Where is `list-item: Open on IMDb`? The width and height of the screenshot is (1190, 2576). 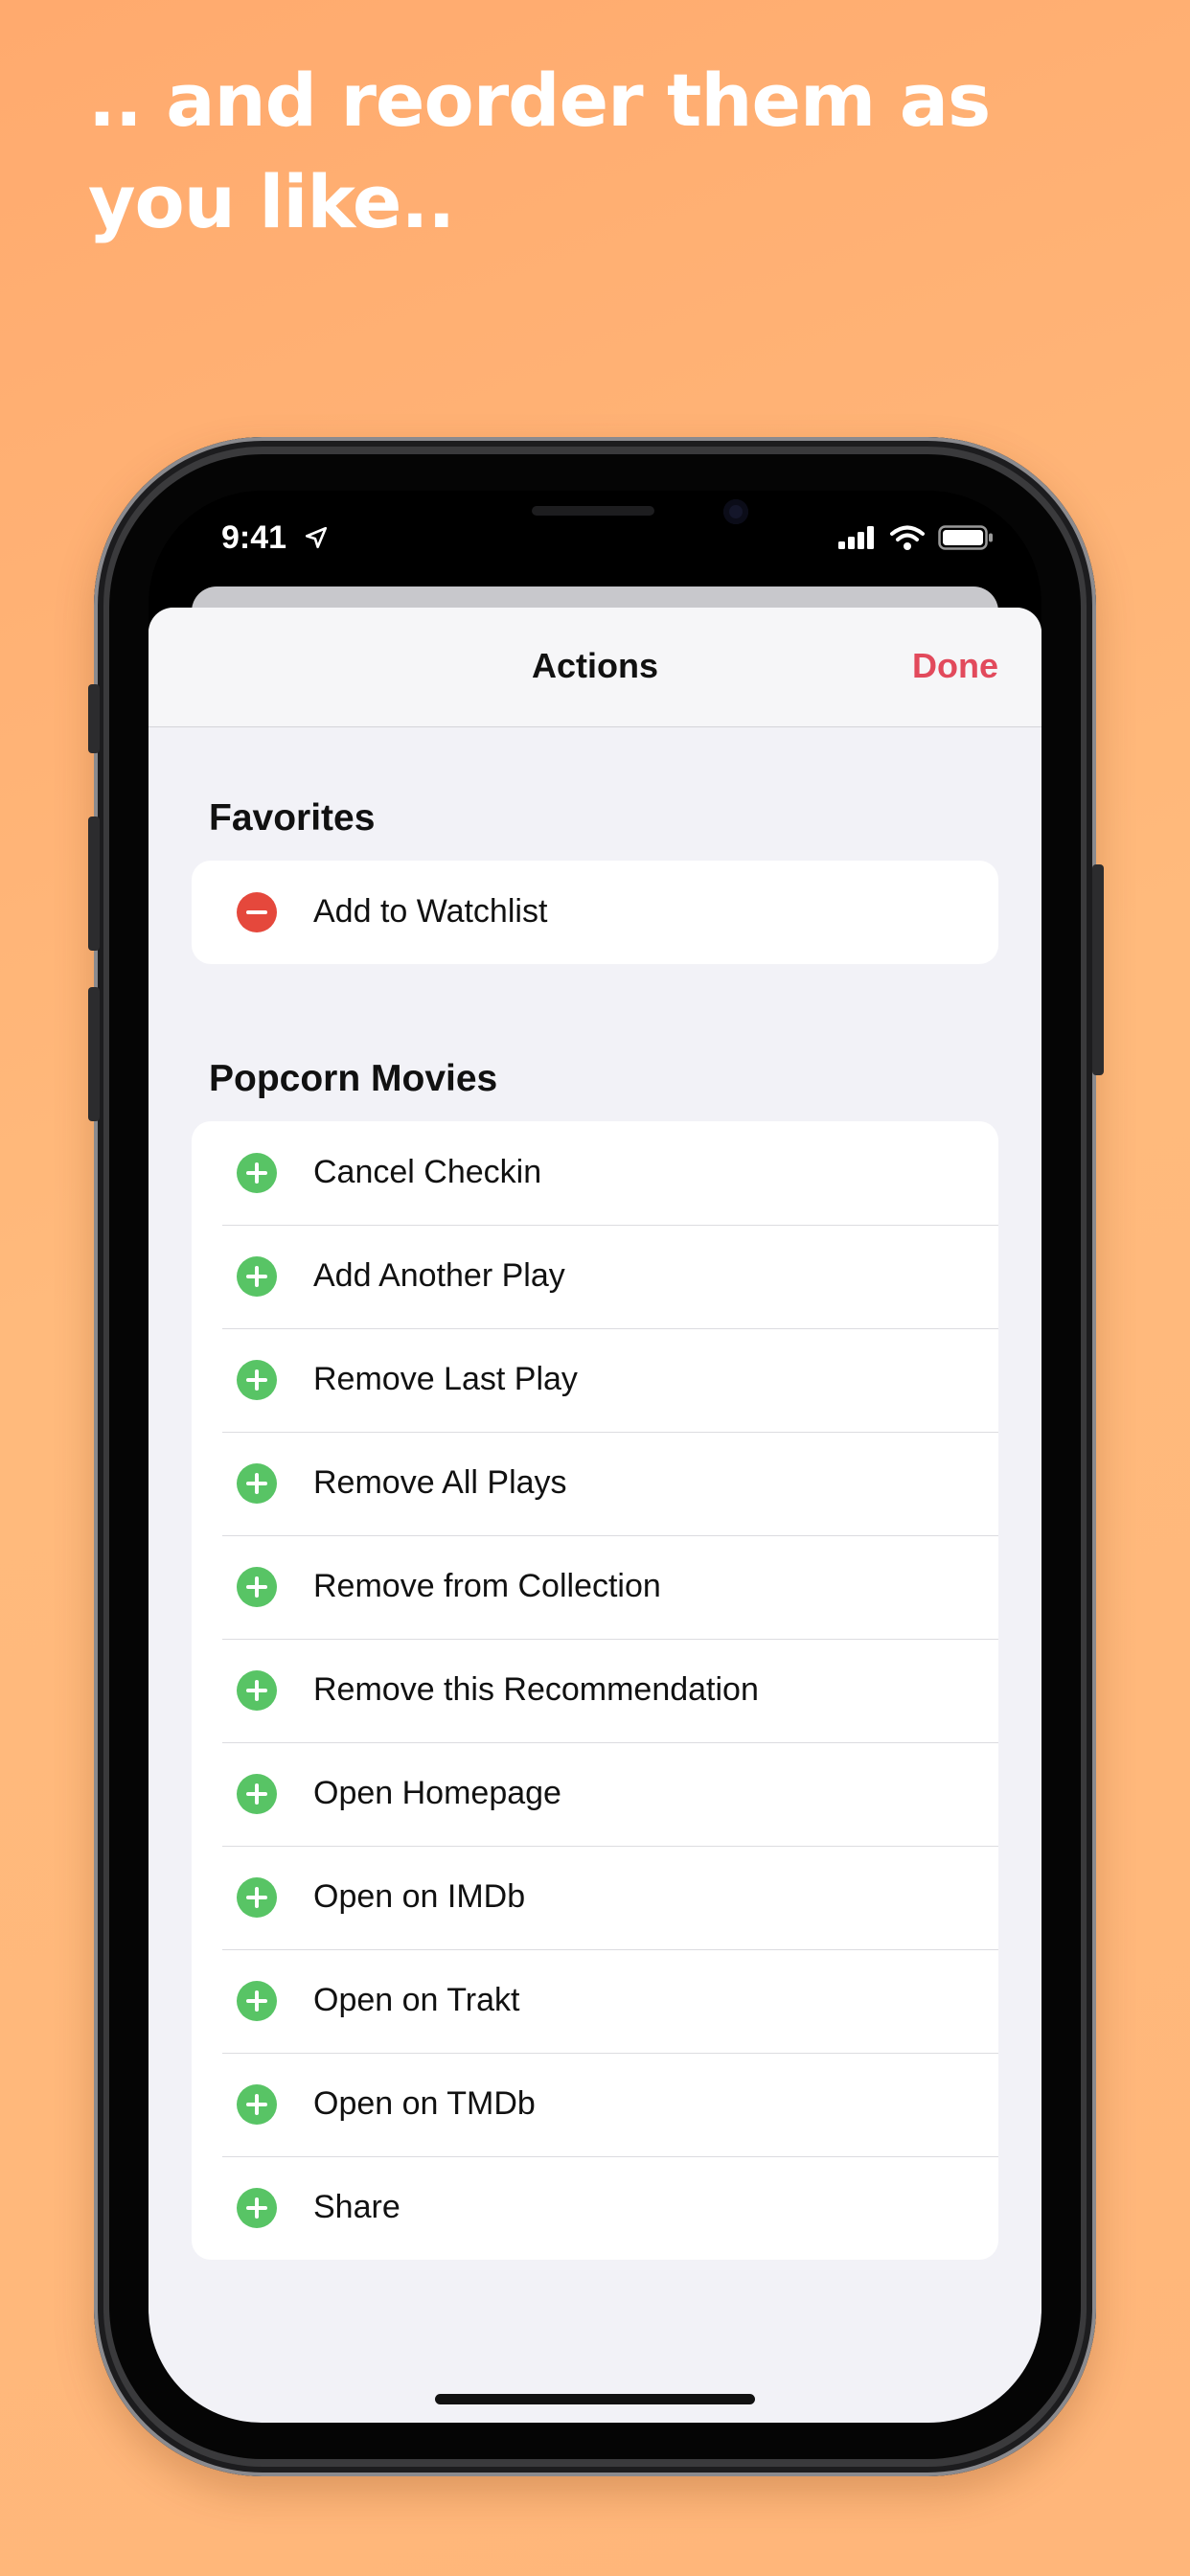
list-item: Open on IMDb is located at coordinates (595, 1897).